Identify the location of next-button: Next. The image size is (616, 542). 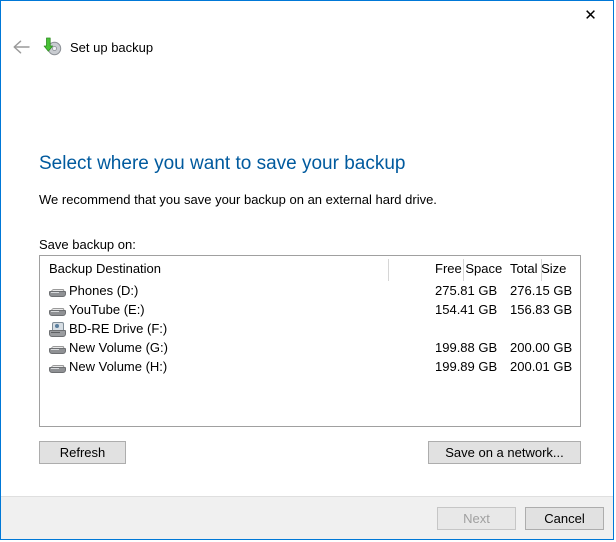
(476, 518).